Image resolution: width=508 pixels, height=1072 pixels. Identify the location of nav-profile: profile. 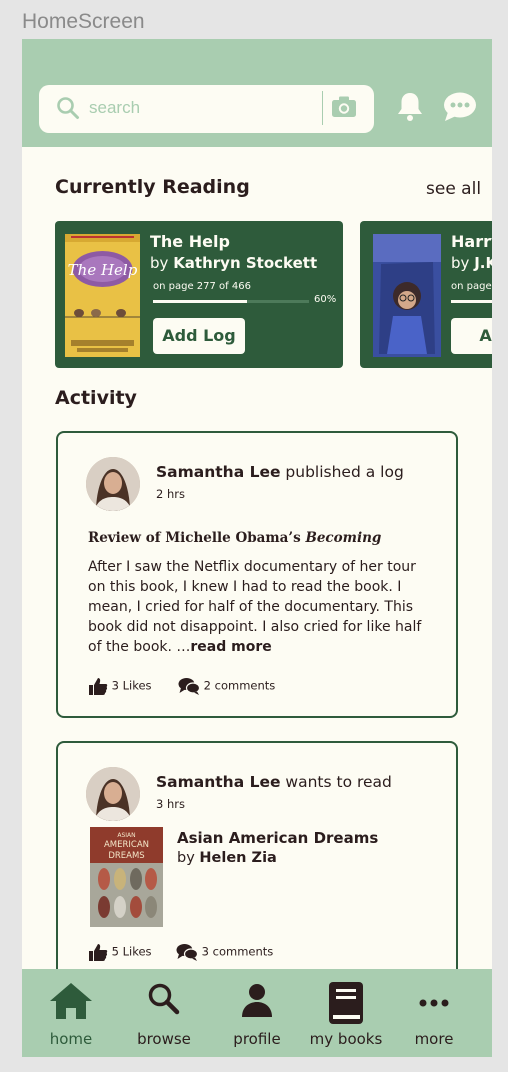
(257, 1013).